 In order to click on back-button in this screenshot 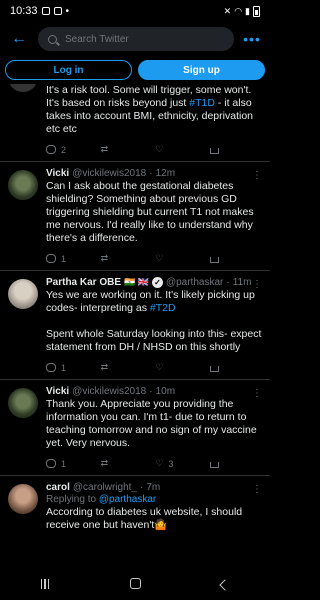, I will do `click(225, 584)`.